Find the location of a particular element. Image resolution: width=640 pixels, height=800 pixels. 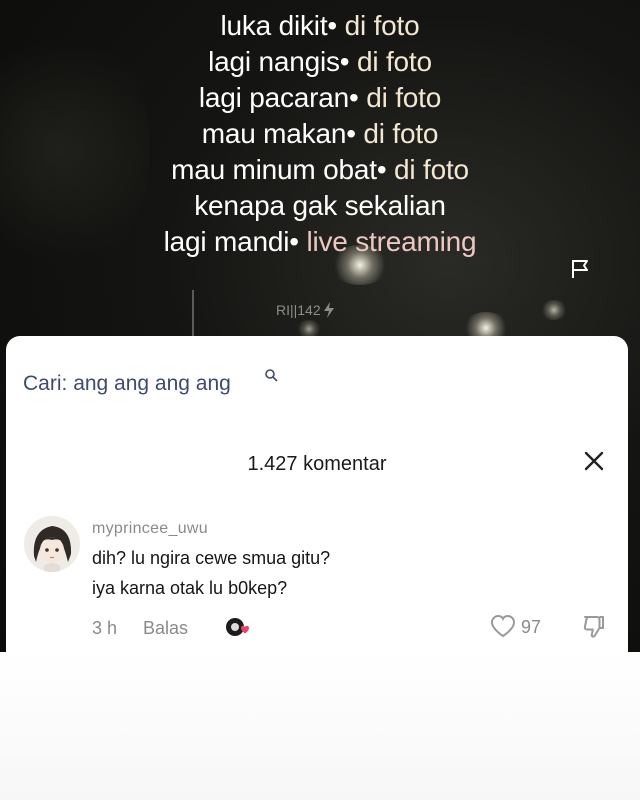

anime-girl-avatar-icon is located at coordinates (52, 544).